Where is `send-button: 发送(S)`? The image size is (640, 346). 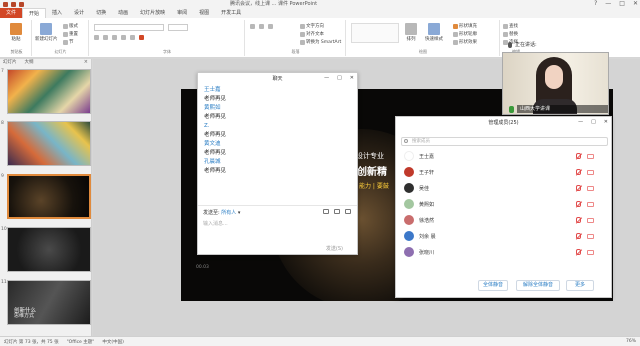 send-button: 发送(S) is located at coordinates (334, 248).